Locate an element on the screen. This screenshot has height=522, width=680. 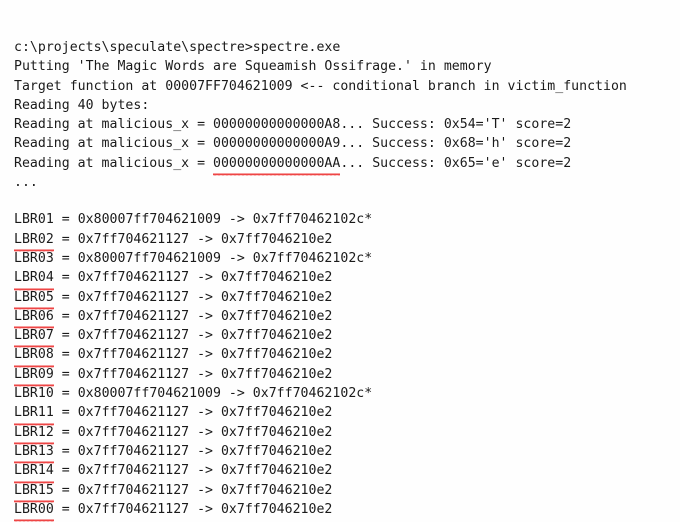
lbr-line: LBR06 = 0x7ff704621127 -> 0x7ff7046210e2 is located at coordinates (347, 318).